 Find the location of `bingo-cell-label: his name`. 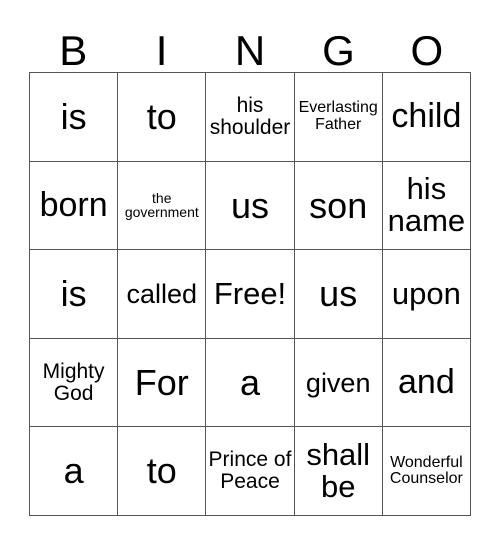

bingo-cell-label: his name is located at coordinates (426, 205).